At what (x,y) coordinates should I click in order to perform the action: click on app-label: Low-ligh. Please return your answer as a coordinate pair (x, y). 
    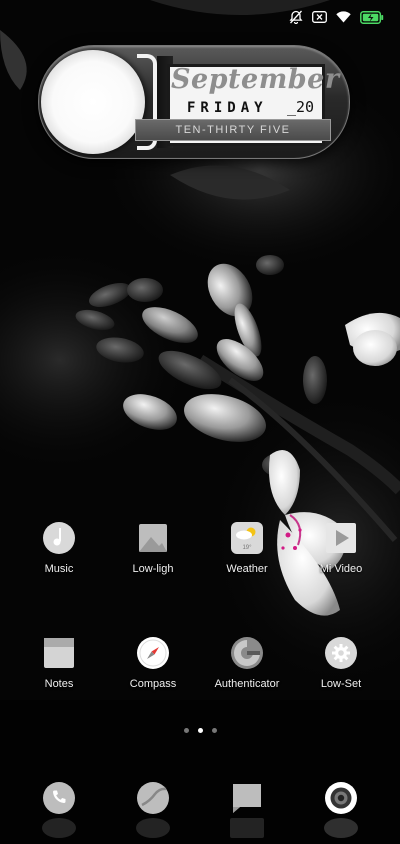
    Looking at the image, I should click on (153, 569).